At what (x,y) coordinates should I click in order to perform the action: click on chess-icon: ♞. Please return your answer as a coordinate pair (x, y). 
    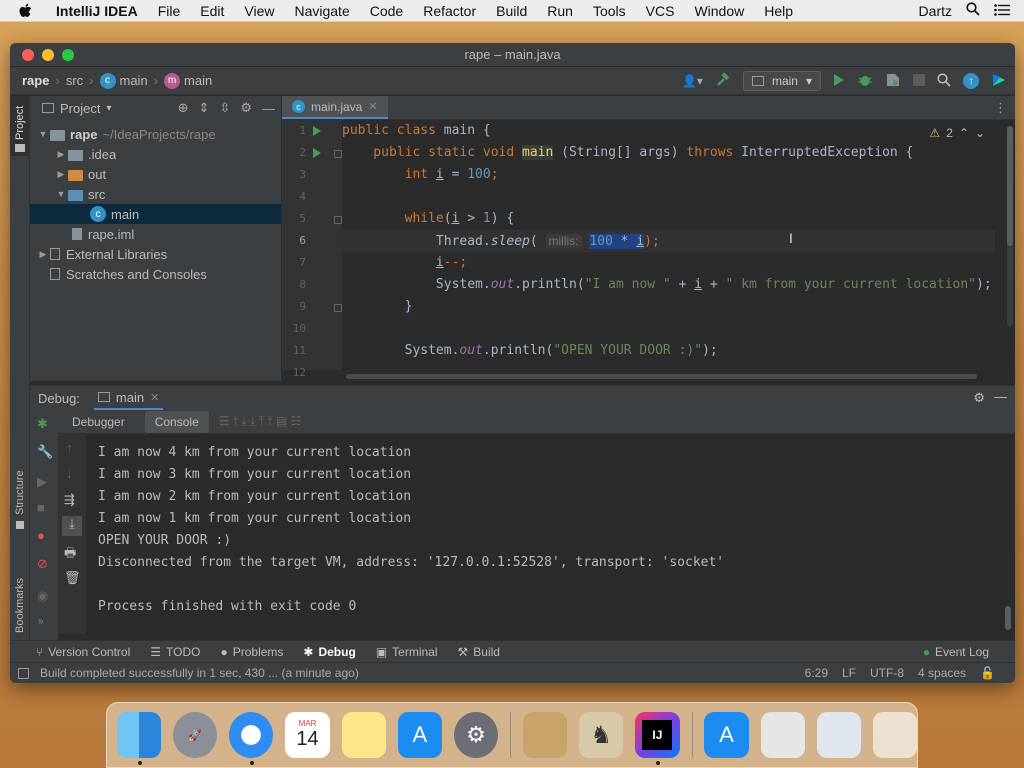
    Looking at the image, I should click on (601, 735).